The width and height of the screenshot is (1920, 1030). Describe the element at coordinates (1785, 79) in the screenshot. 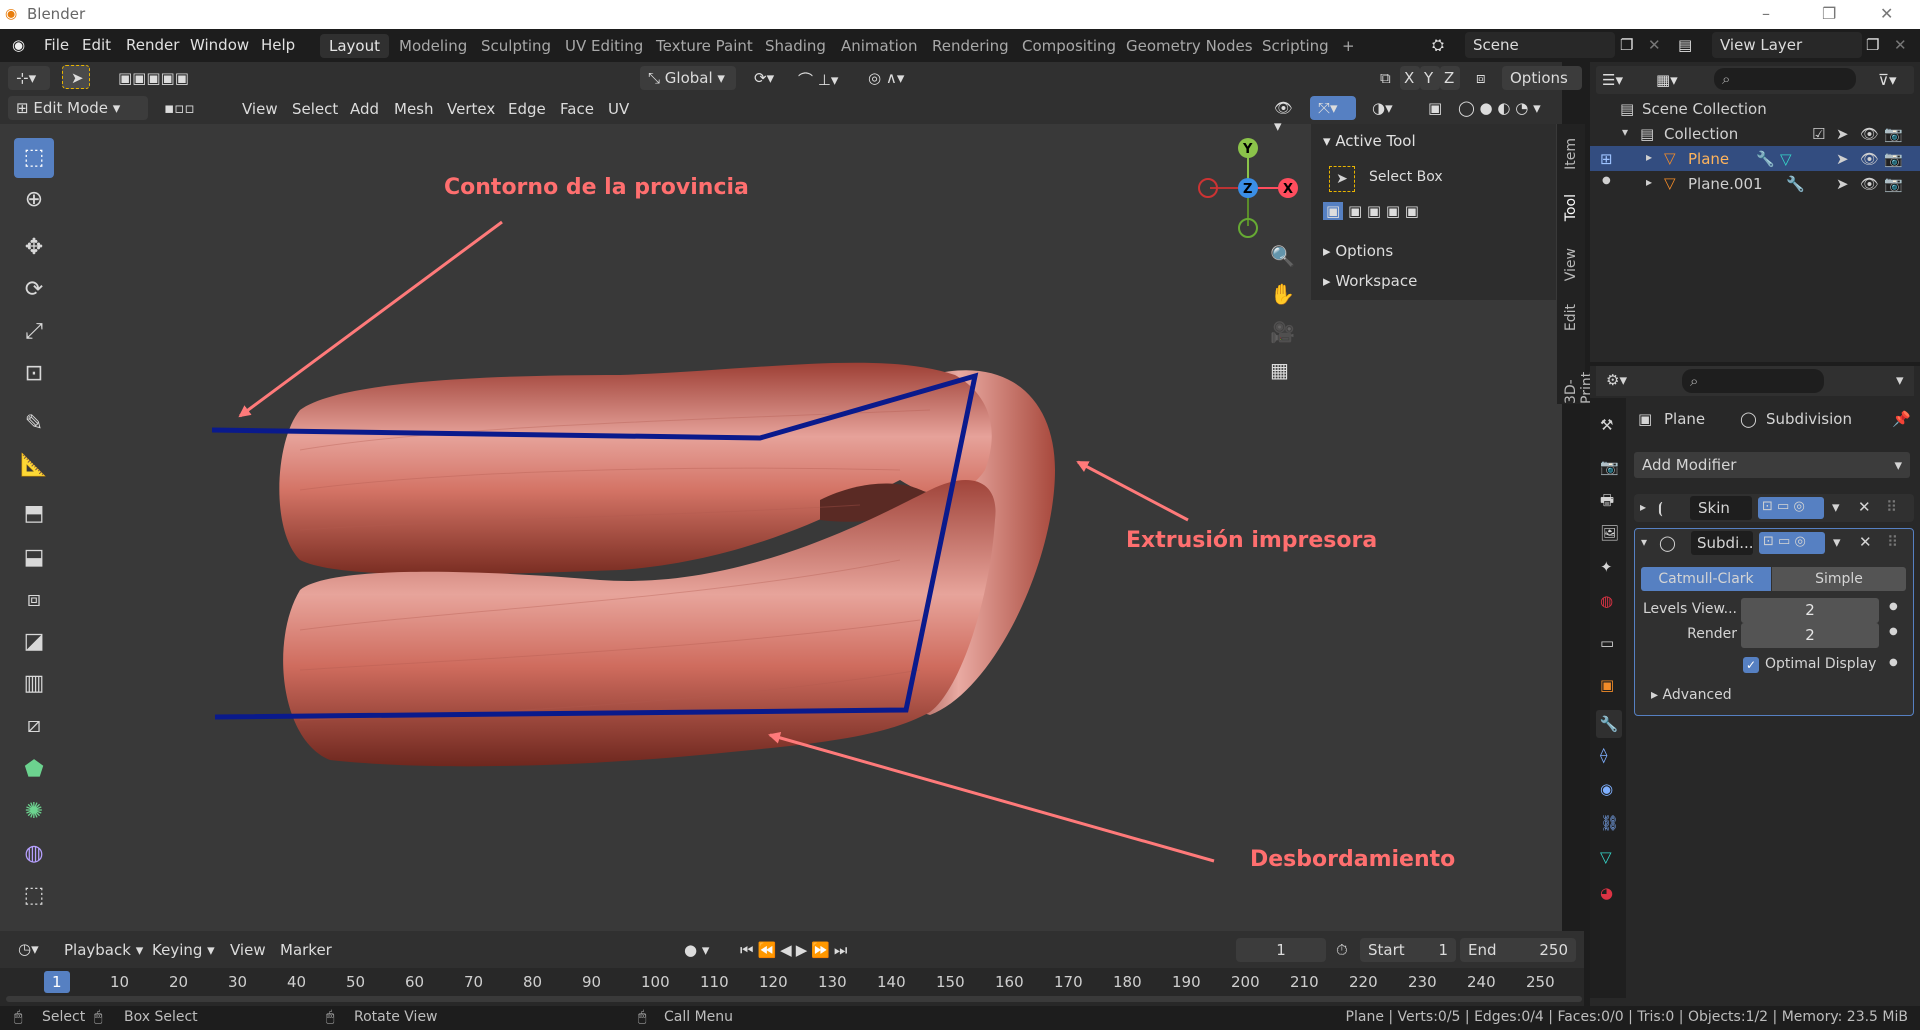

I see `outliner-search-input: ⌕` at that location.